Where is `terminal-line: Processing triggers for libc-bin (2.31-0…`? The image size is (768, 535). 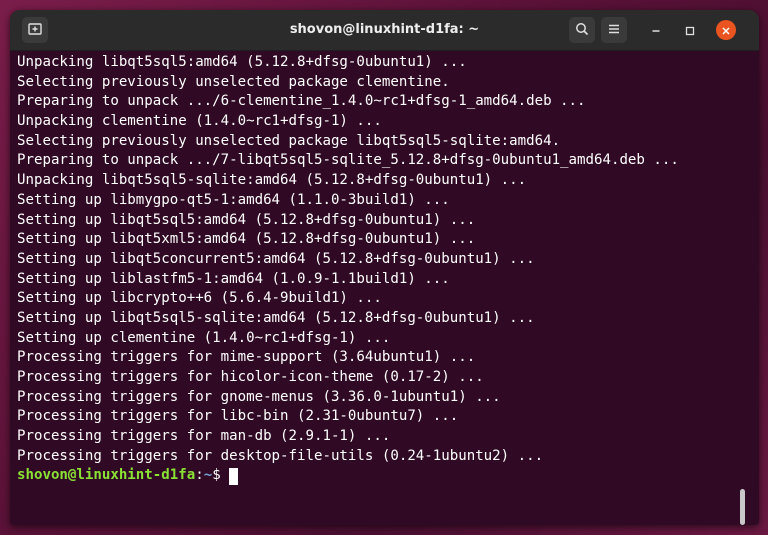 terminal-line: Processing triggers for libc-bin (2.31-0… is located at coordinates (238, 416).